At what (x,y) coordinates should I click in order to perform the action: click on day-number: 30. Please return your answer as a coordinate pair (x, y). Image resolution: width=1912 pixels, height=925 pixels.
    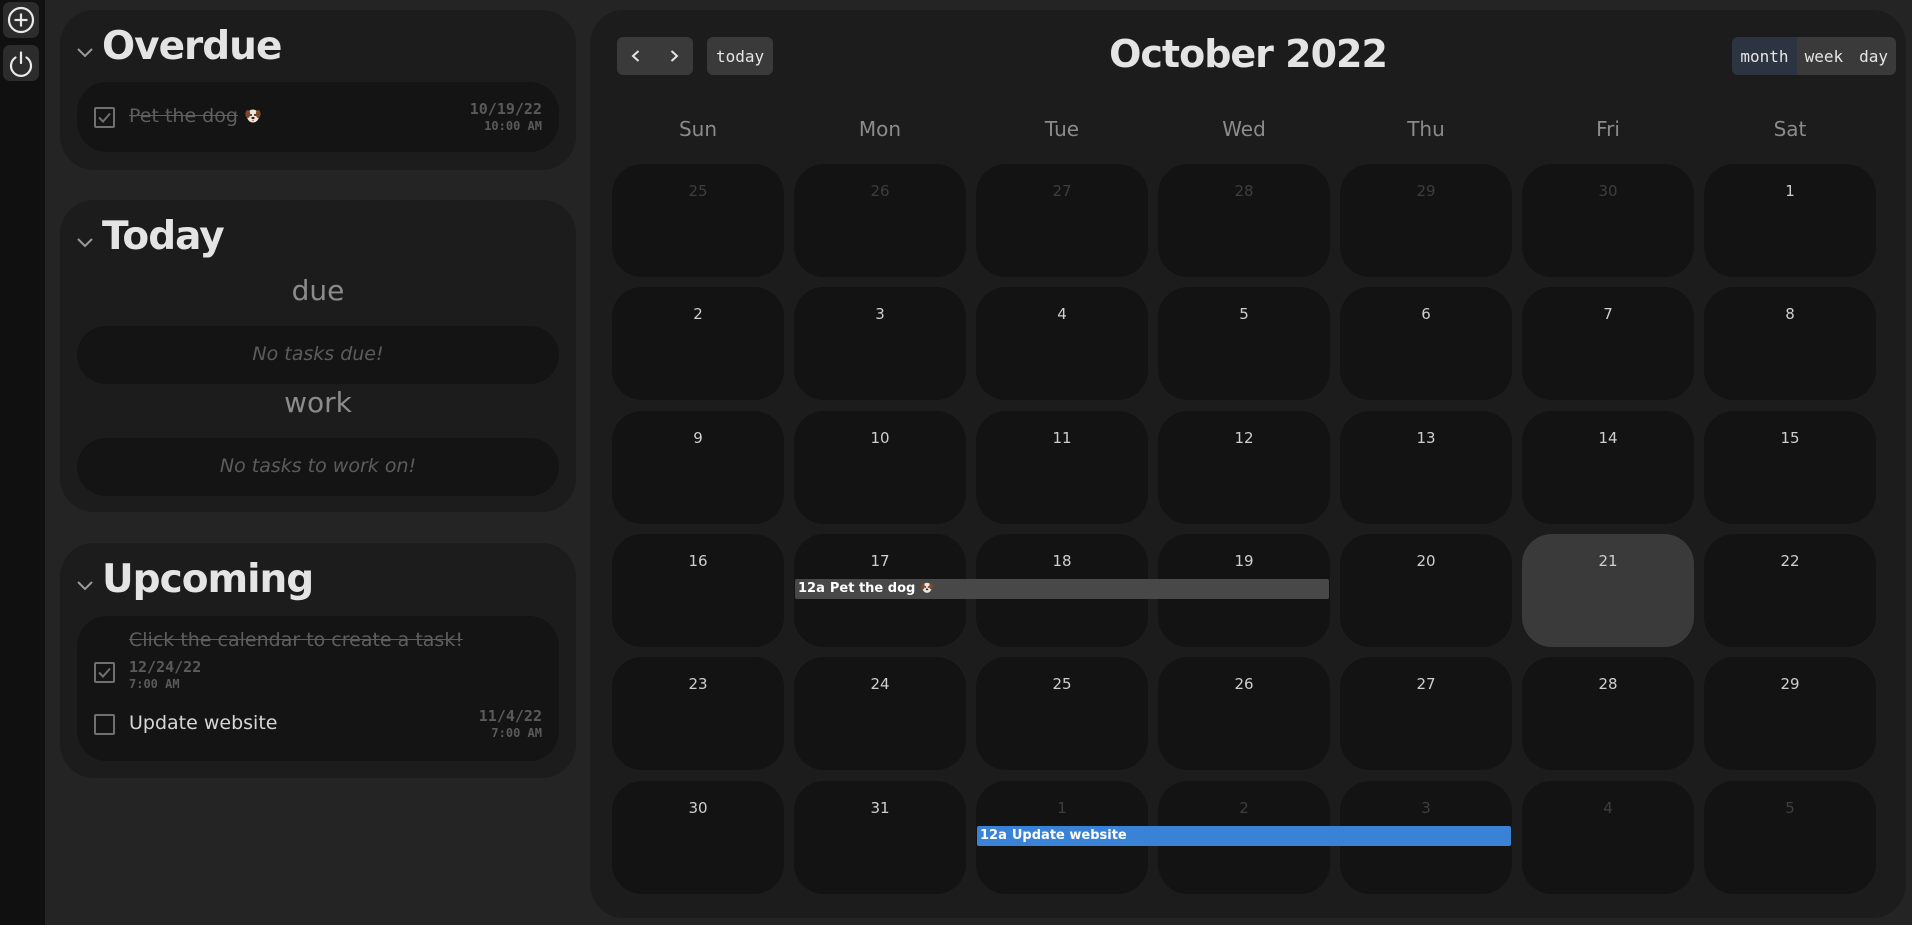
    Looking at the image, I should click on (698, 808).